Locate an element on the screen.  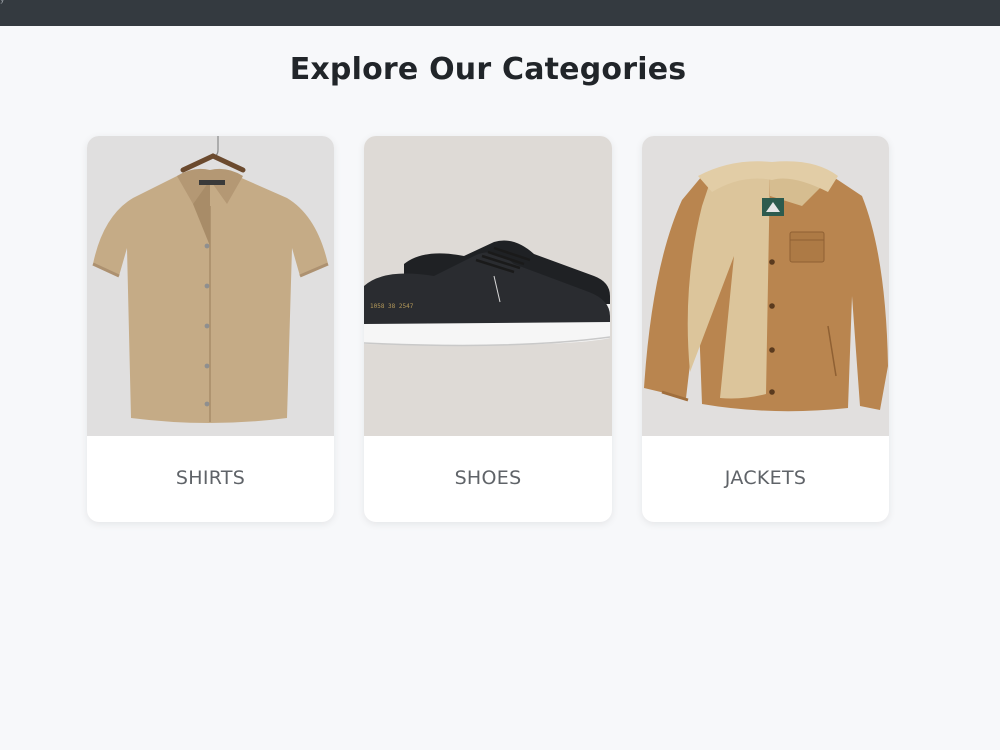
category-card-shirts: SHIRTS is located at coordinates (210, 329).